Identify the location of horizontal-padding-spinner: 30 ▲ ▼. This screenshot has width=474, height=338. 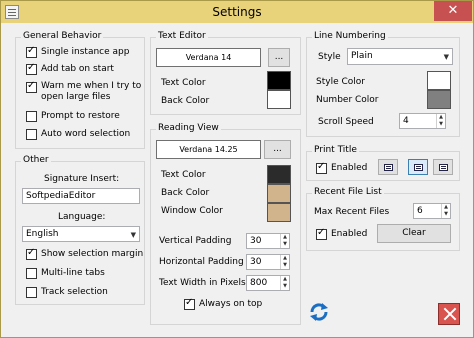
(268, 262).